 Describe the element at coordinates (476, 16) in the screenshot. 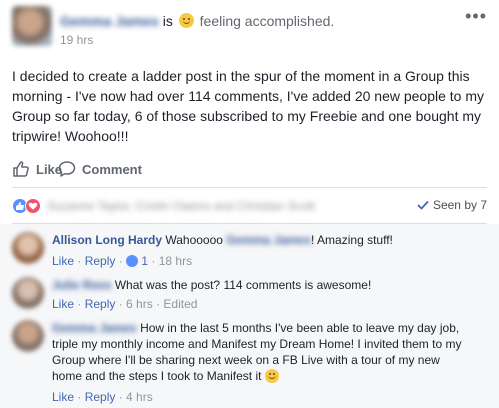

I see `more-options-button: •••` at that location.